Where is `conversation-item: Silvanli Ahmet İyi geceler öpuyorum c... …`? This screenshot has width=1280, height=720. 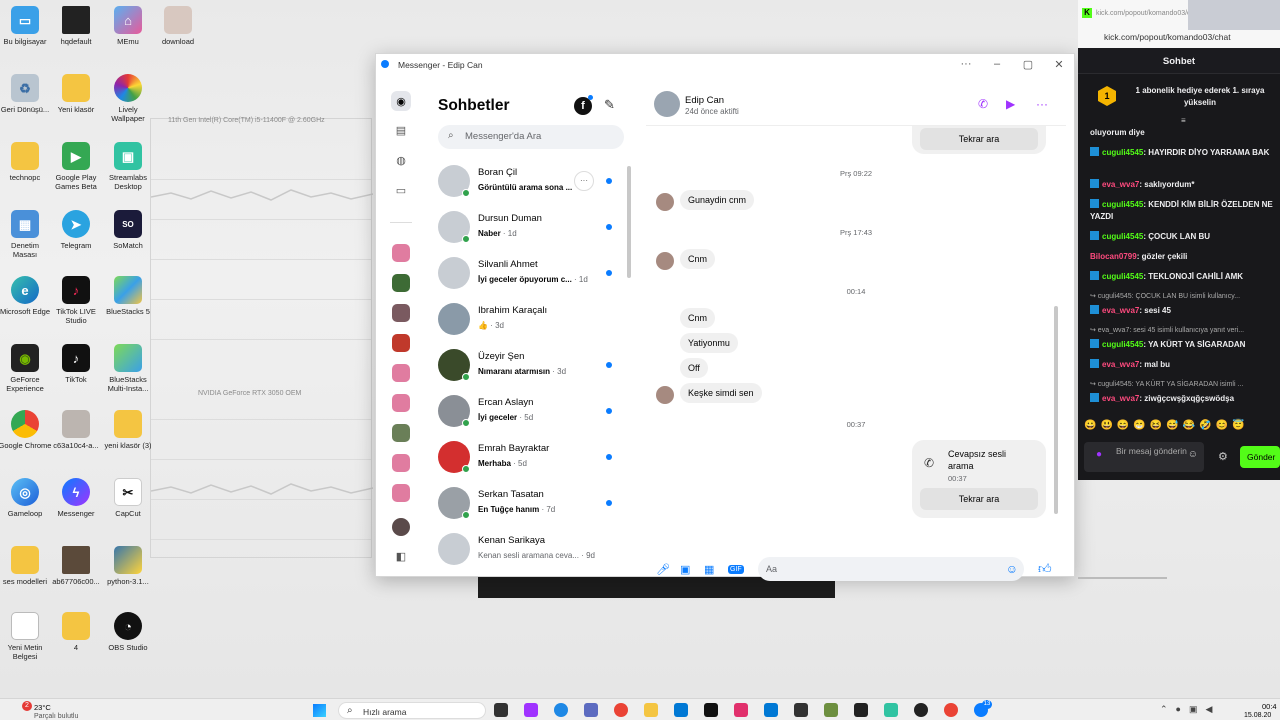
conversation-item: Silvanli Ahmet İyi geceler öpuyorum c... … is located at coordinates (526, 273).